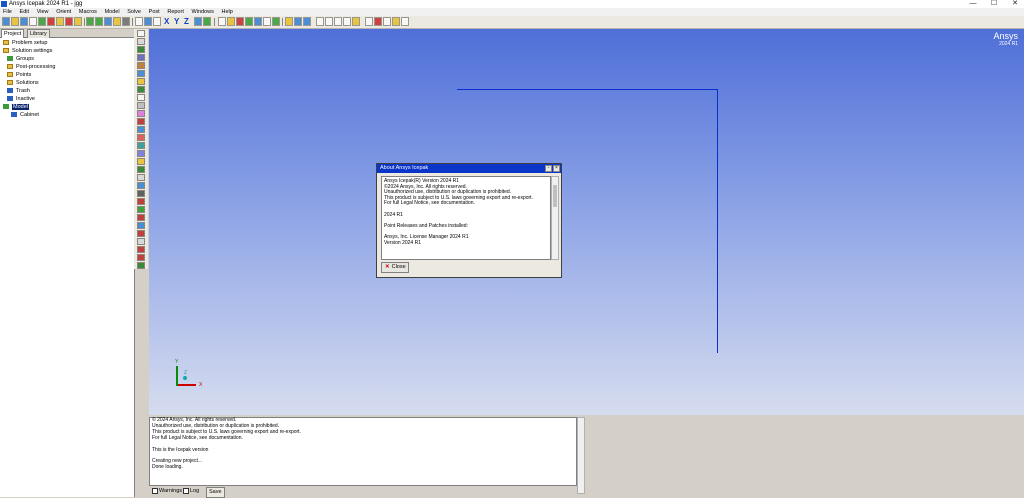  Describe the element at coordinates (141, 161) in the screenshot. I see `package-icon` at that location.